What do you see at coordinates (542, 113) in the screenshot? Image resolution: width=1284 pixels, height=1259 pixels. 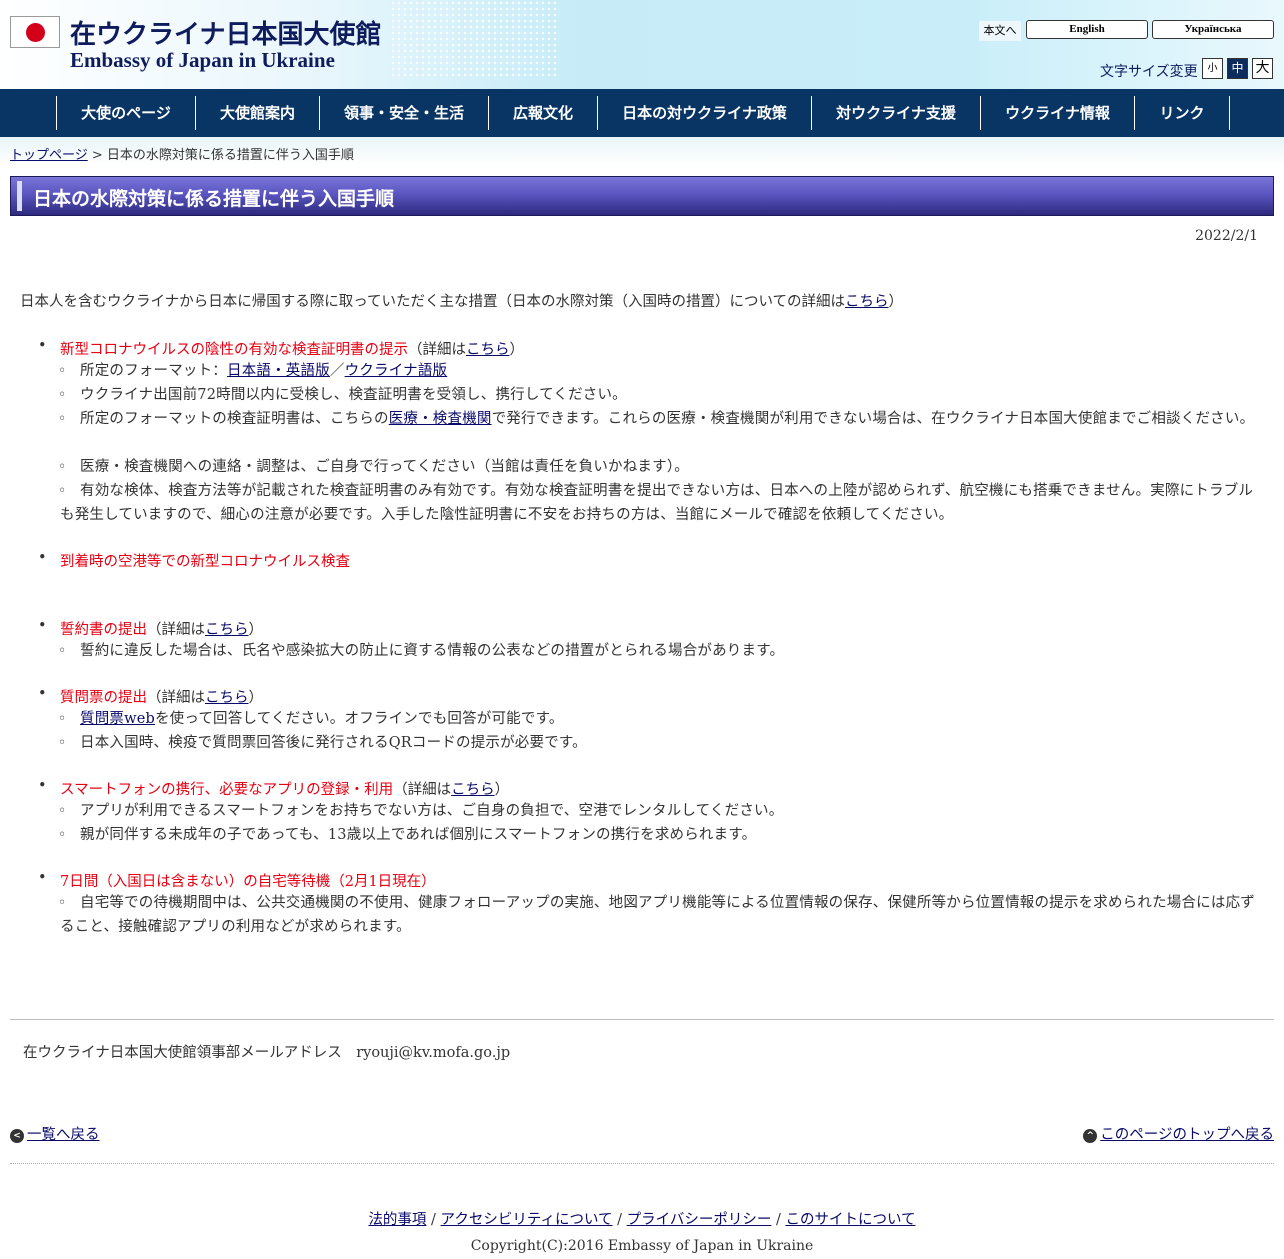 I see `nav-item-culture: 広報文化` at bounding box center [542, 113].